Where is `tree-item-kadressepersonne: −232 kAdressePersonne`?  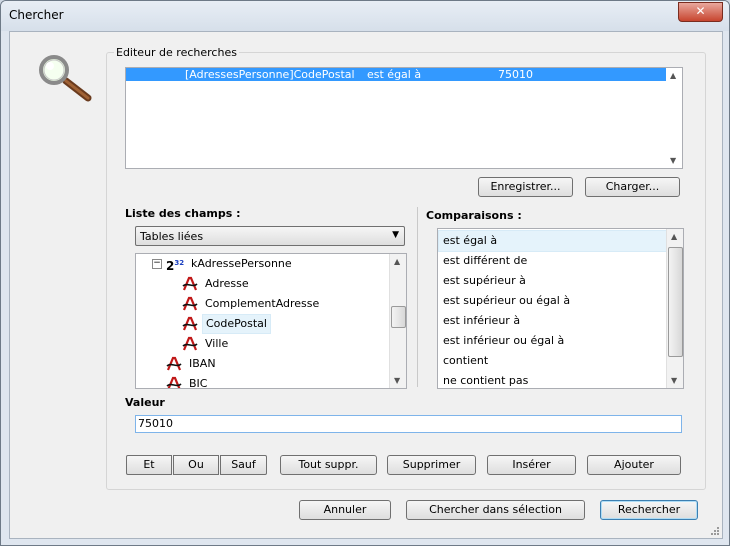
tree-item-kadressepersonne: −232 kAdressePersonne is located at coordinates (261, 264).